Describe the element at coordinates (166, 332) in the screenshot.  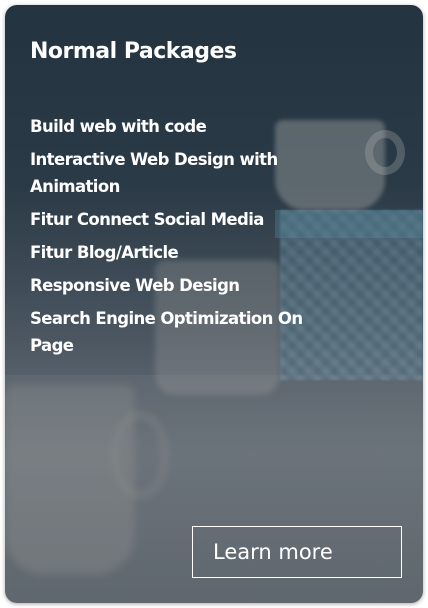
I see `feature-item: Search Engine Optimization On Page` at that location.